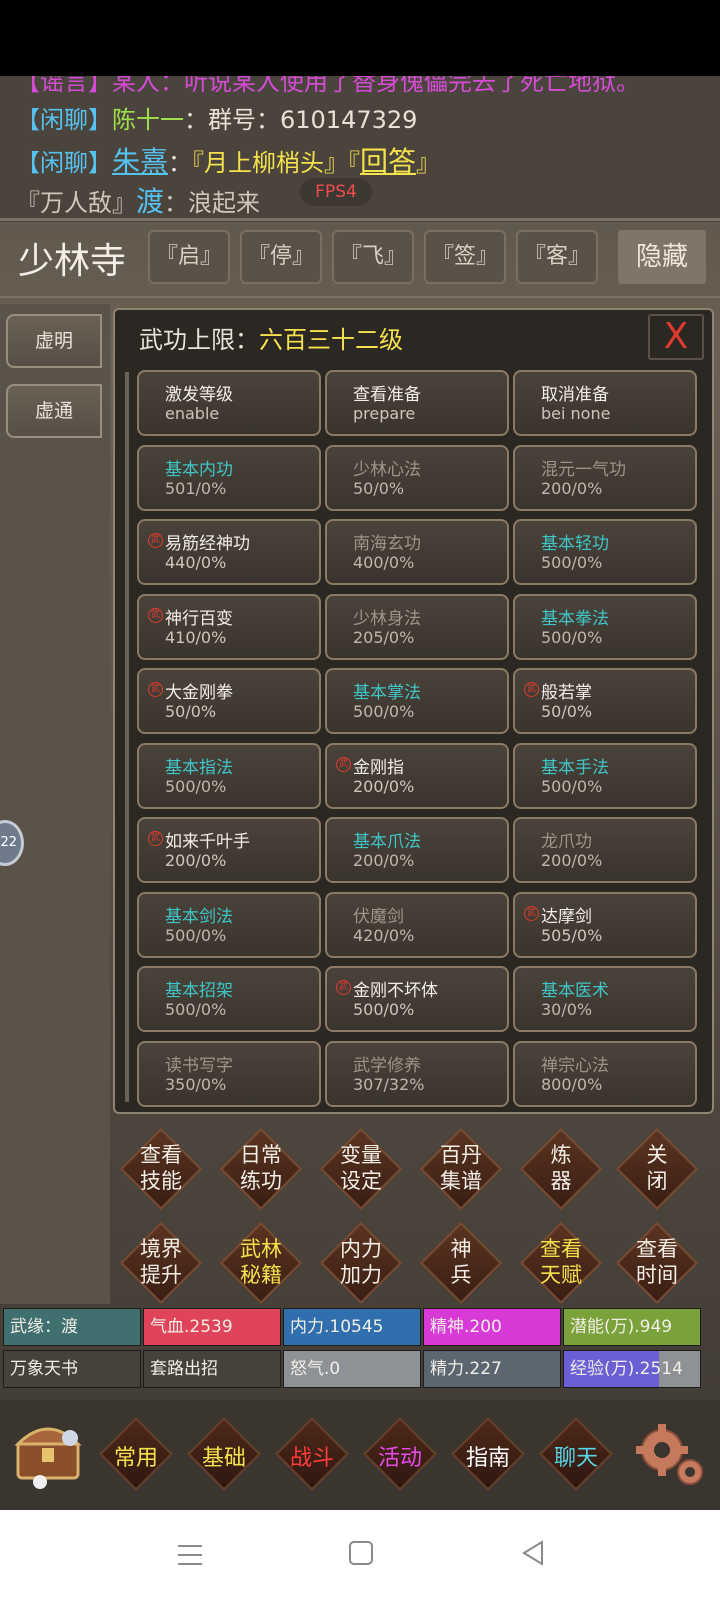  What do you see at coordinates (127, 737) in the screenshot?
I see `scrollbar` at bounding box center [127, 737].